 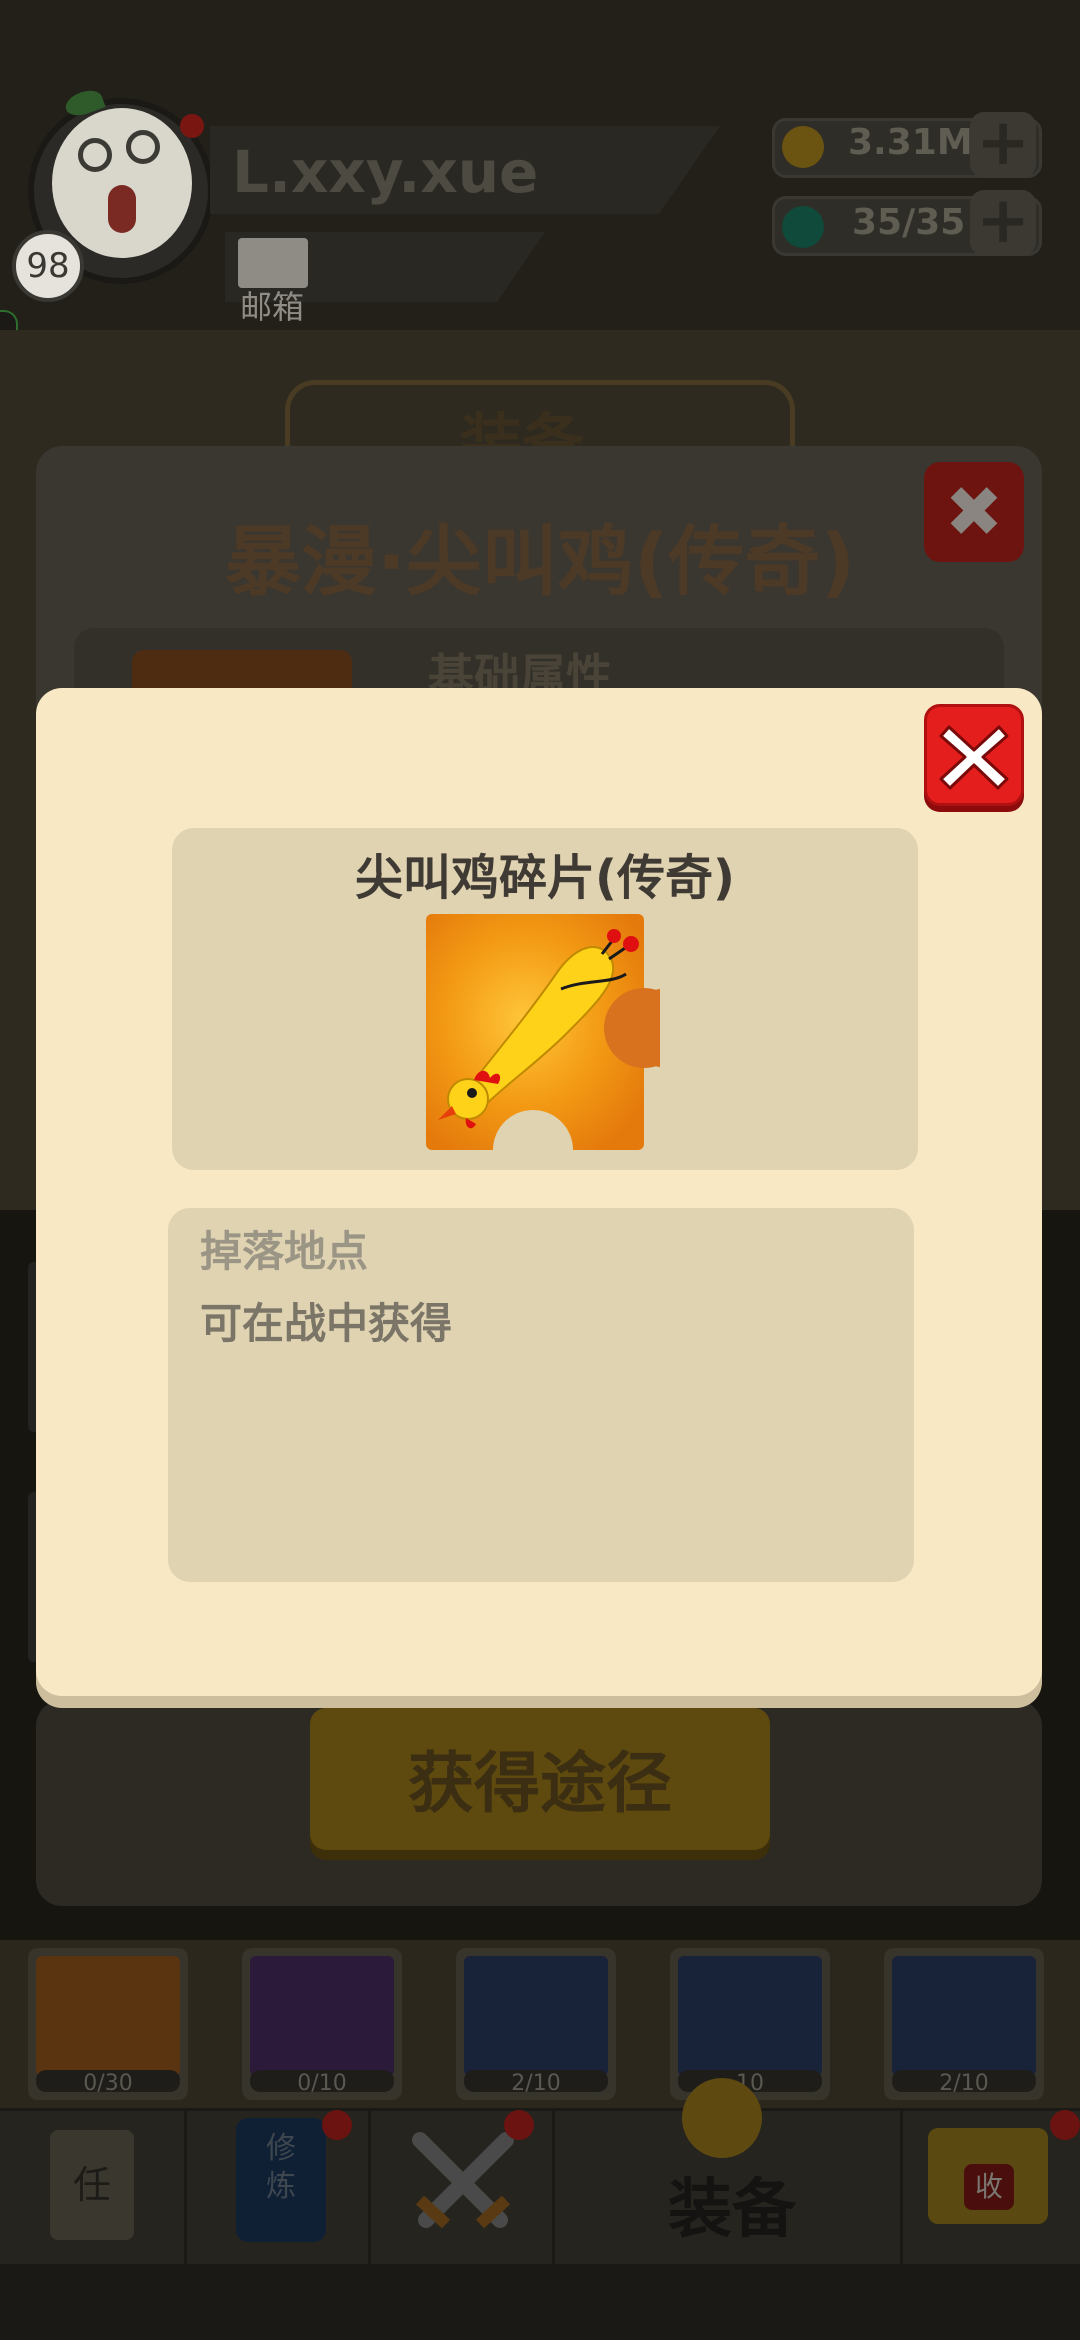 What do you see at coordinates (964, 2016) in the screenshot?
I see `orb-armor-icon` at bounding box center [964, 2016].